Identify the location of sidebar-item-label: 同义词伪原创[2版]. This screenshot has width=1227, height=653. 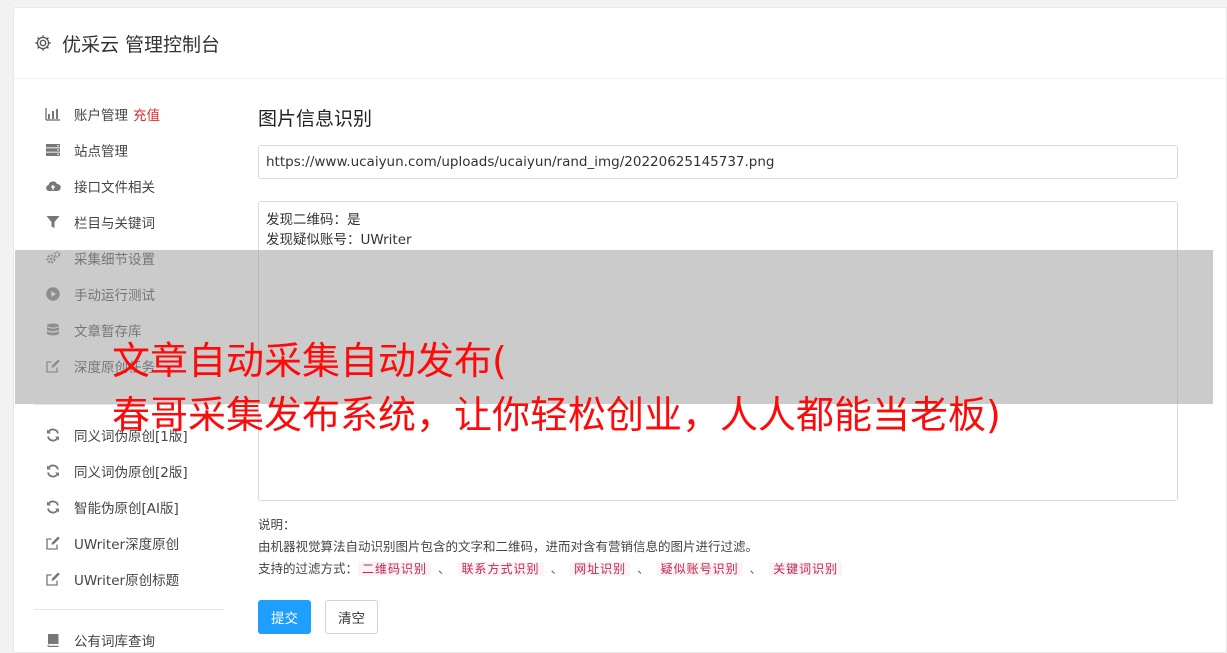
(131, 473).